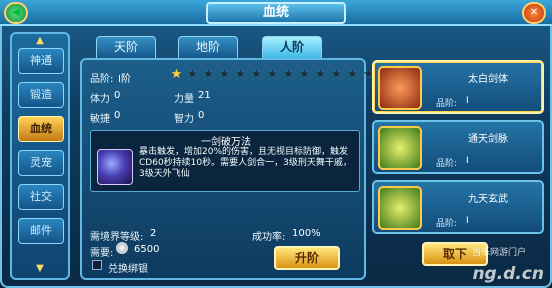  Describe the element at coordinates (41, 129) in the screenshot. I see `sidebar-item-xuetong: 血统` at that location.